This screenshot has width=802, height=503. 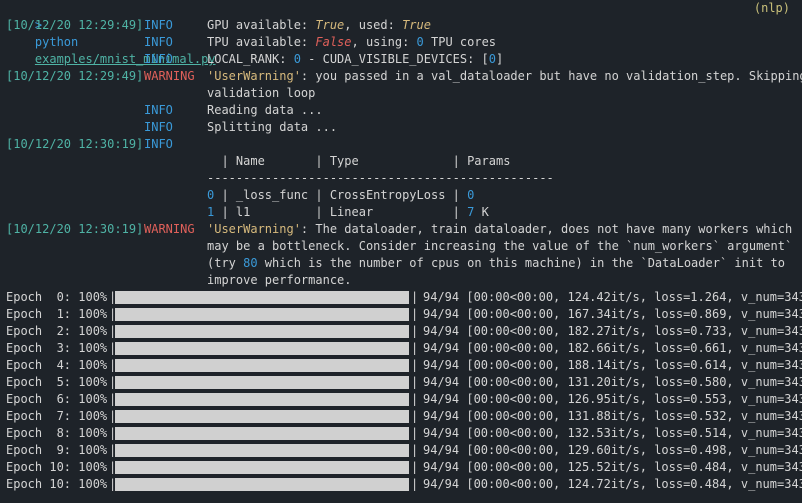 I want to click on log-message: 0 | _loss_func | CrossEntropyLoss | 0, so click(x=340, y=195).